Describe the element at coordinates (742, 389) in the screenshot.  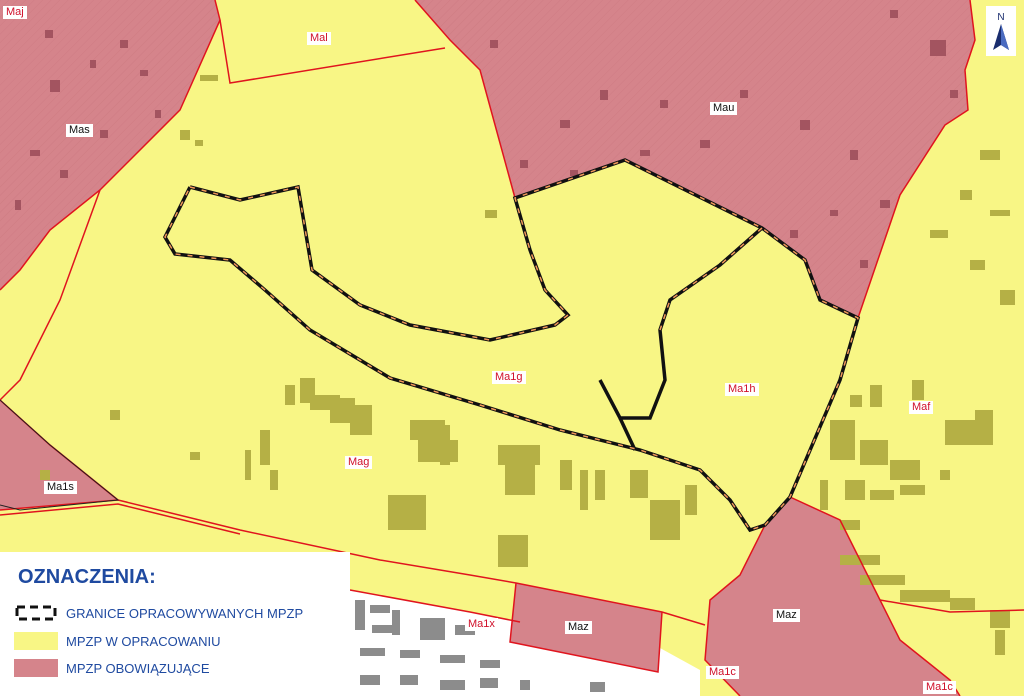
I see `zone-label-ma1h: Ma1h` at that location.